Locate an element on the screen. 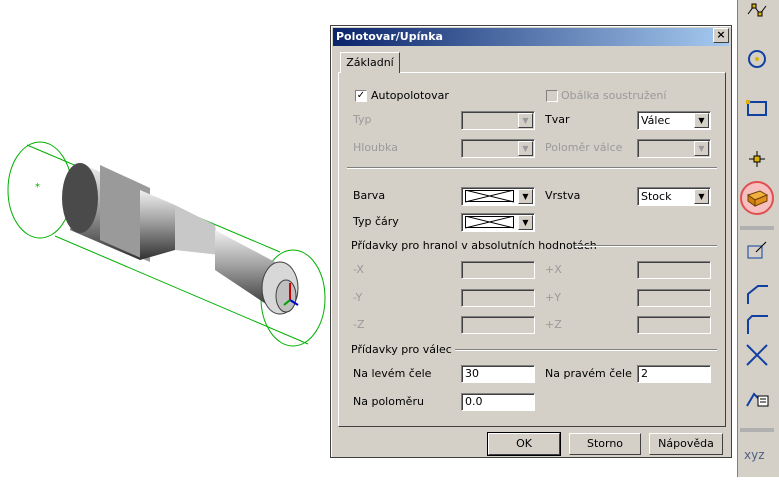  corner-tool-icon is located at coordinates (757, 325).